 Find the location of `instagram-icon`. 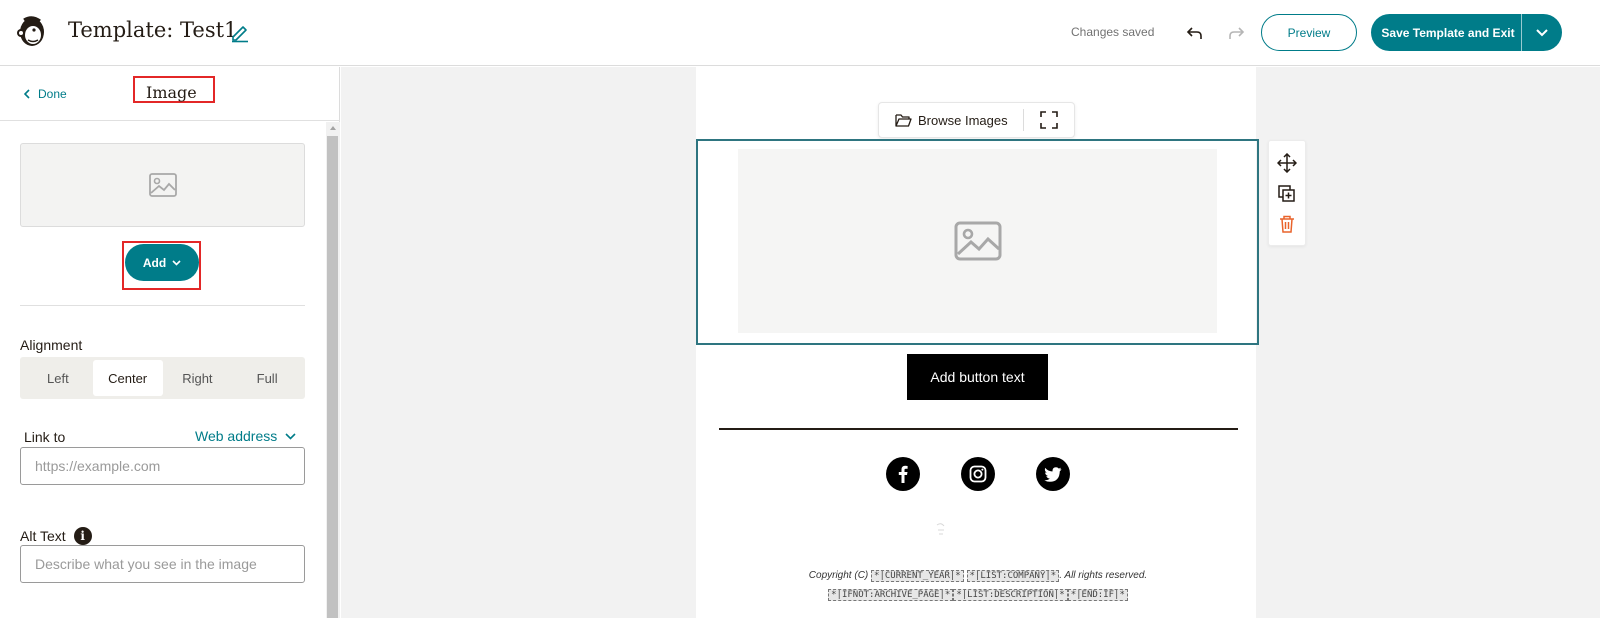

instagram-icon is located at coordinates (978, 474).